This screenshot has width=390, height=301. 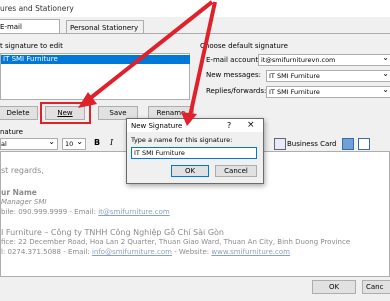 I want to click on annotation-arrows, so click(x=147, y=63).